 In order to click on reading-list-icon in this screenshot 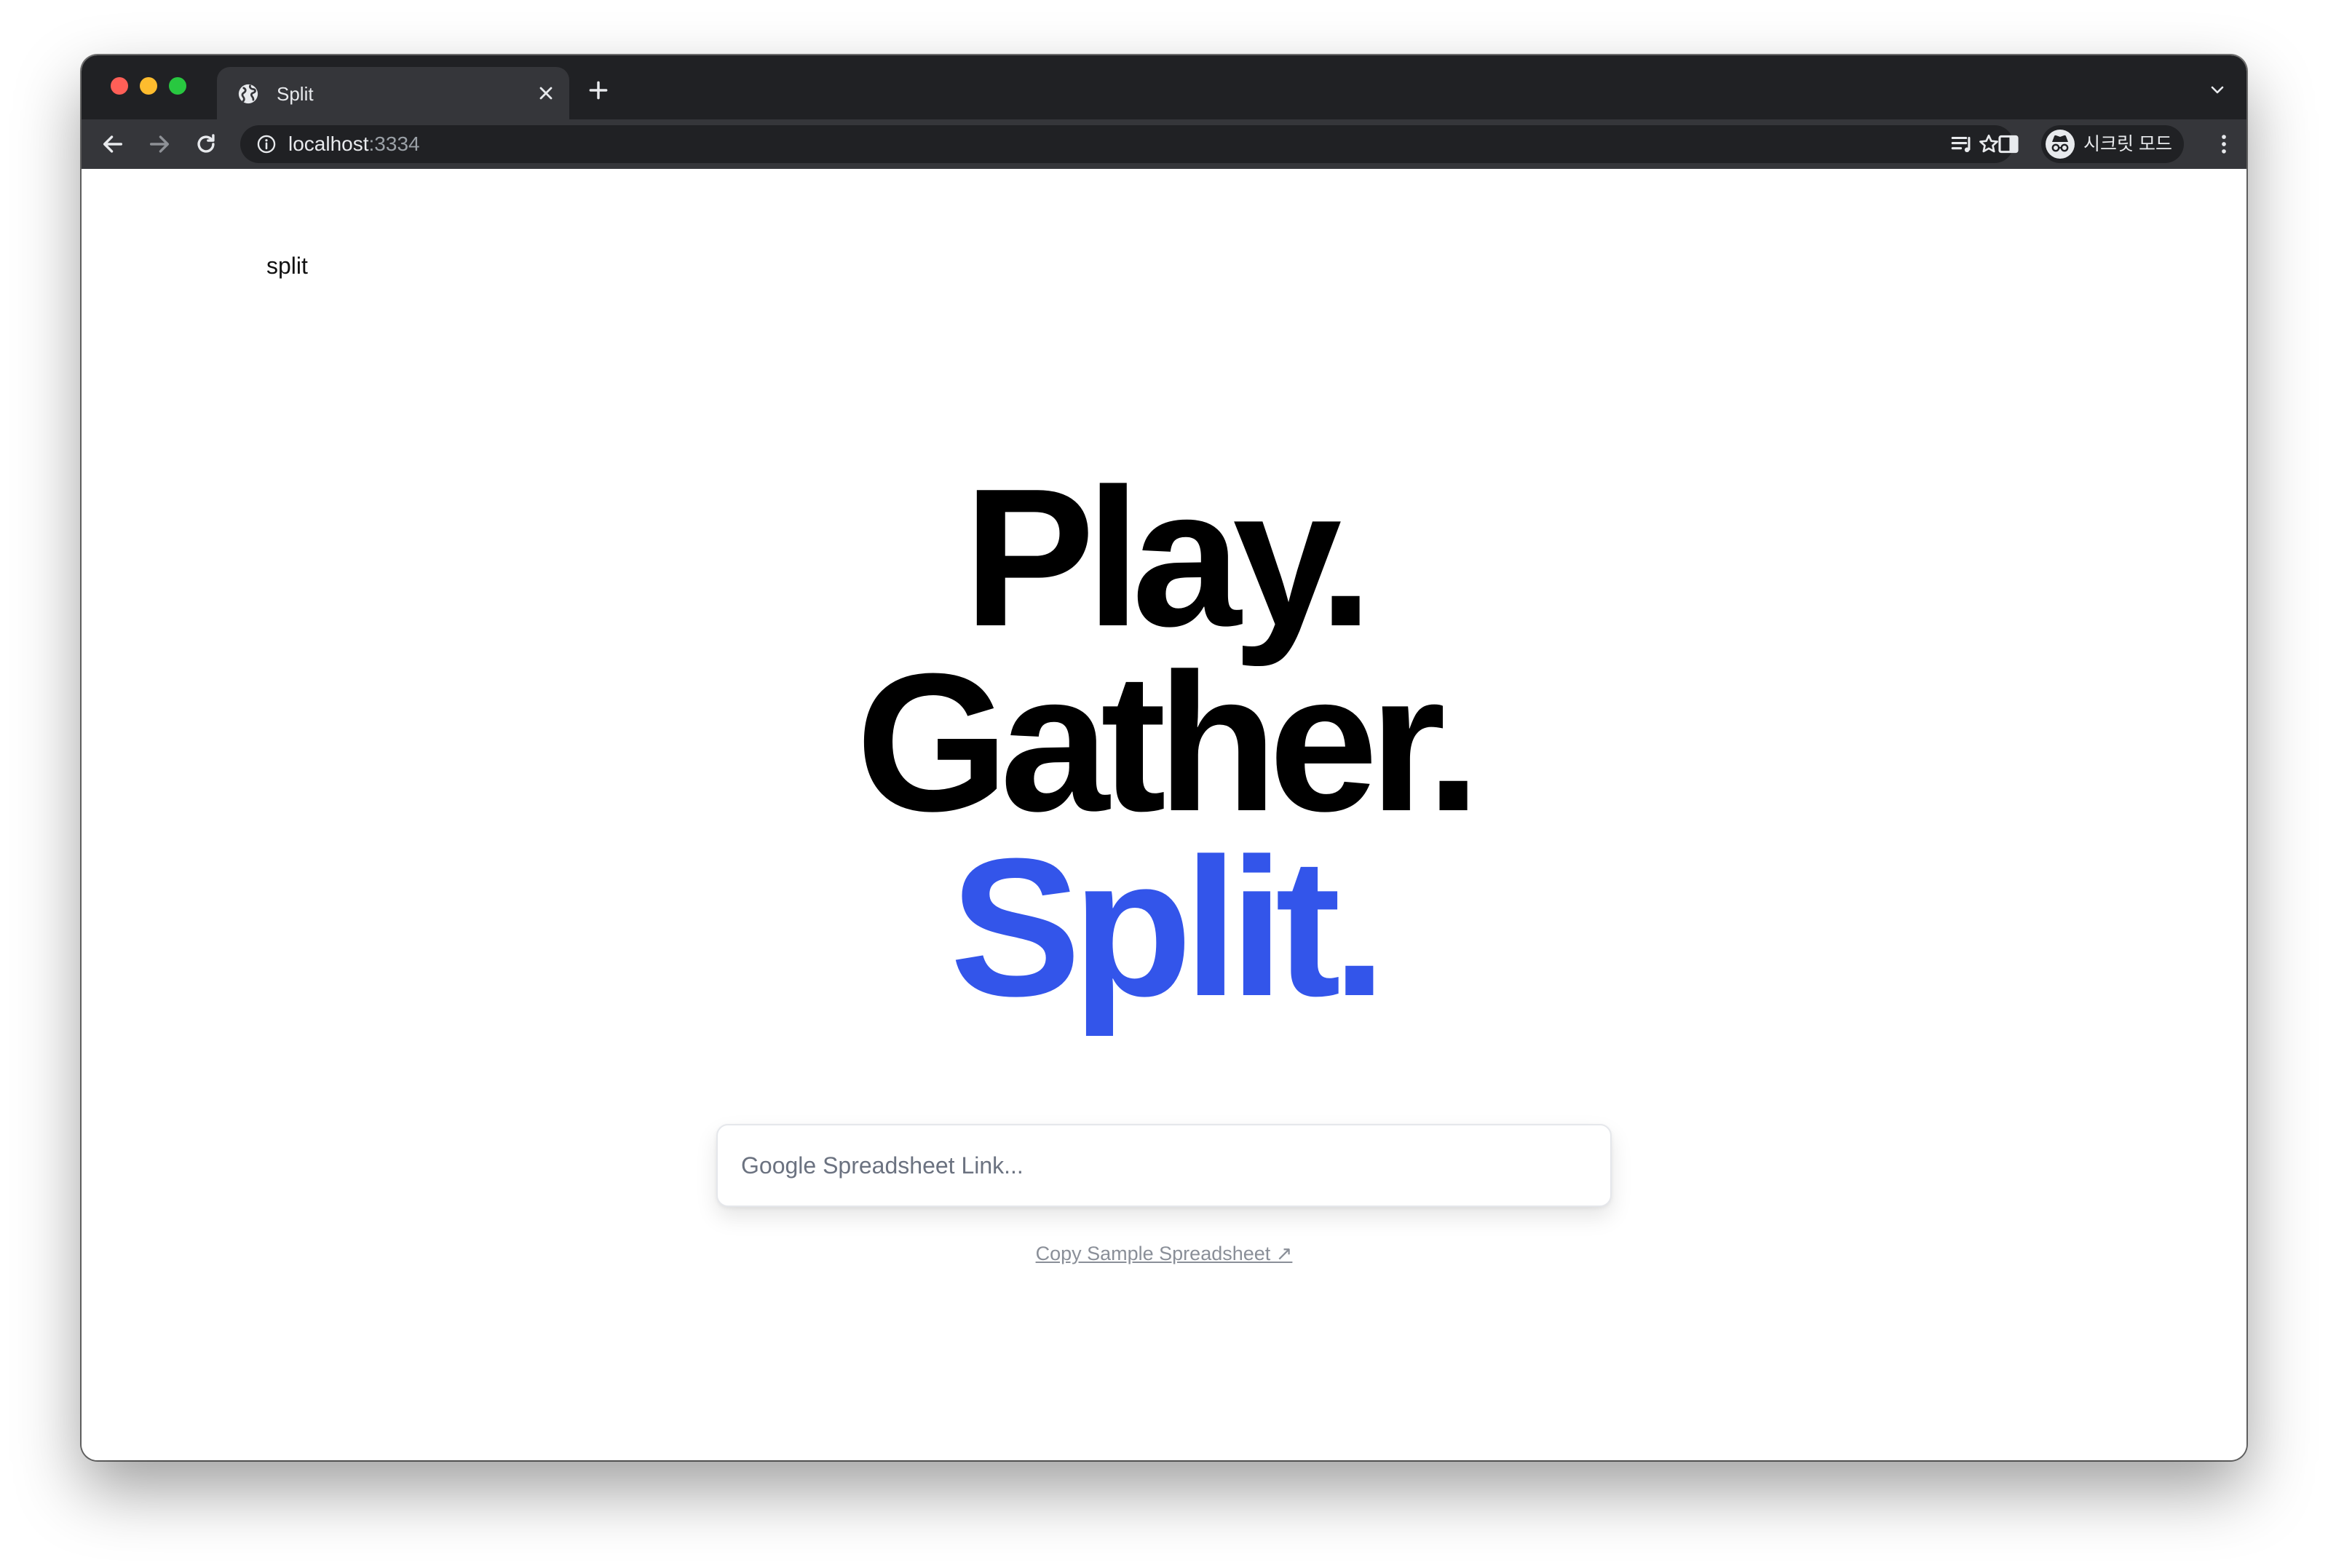, I will do `click(1962, 144)`.